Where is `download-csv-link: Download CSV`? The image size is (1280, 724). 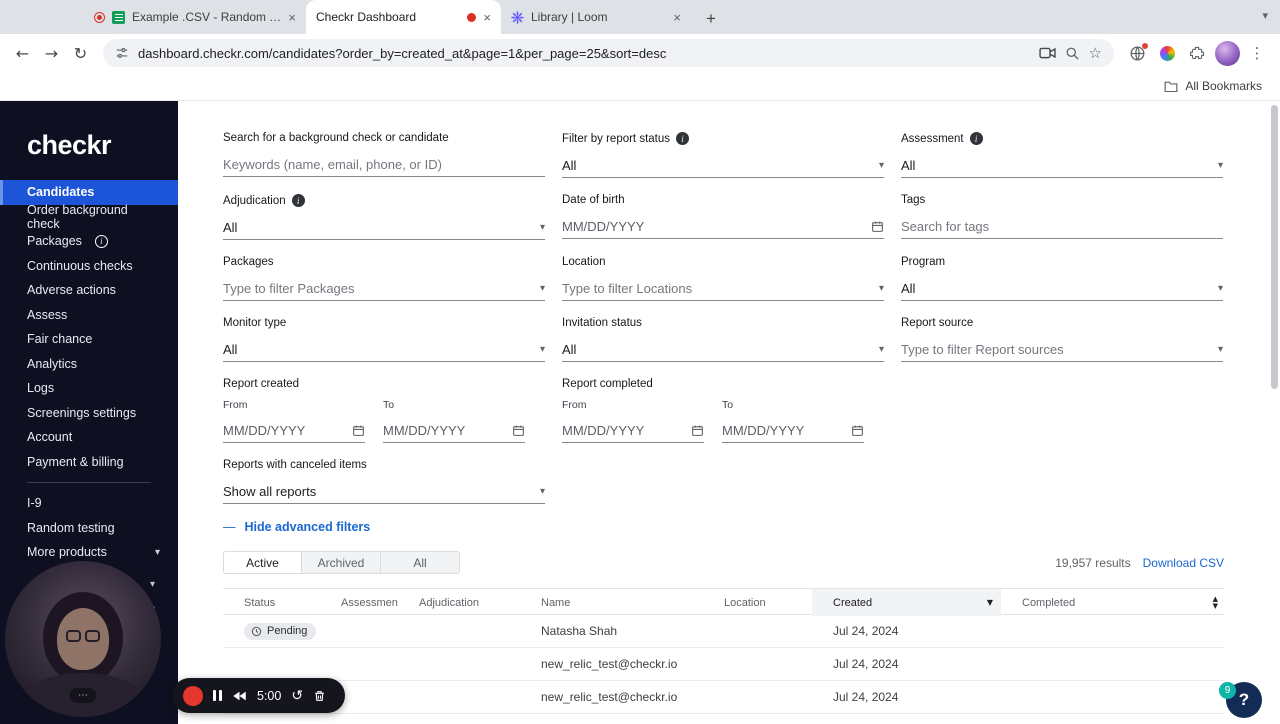
download-csv-link: Download CSV is located at coordinates (1183, 563).